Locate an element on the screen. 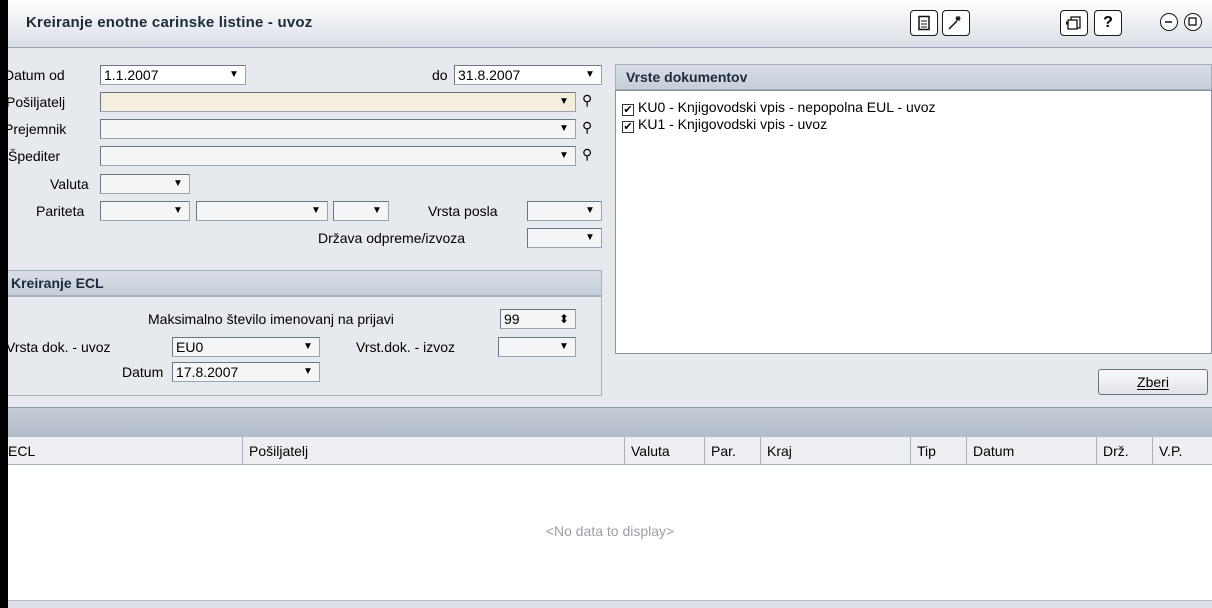 This screenshot has width=1212, height=608. max-value: 99 is located at coordinates (512, 319).